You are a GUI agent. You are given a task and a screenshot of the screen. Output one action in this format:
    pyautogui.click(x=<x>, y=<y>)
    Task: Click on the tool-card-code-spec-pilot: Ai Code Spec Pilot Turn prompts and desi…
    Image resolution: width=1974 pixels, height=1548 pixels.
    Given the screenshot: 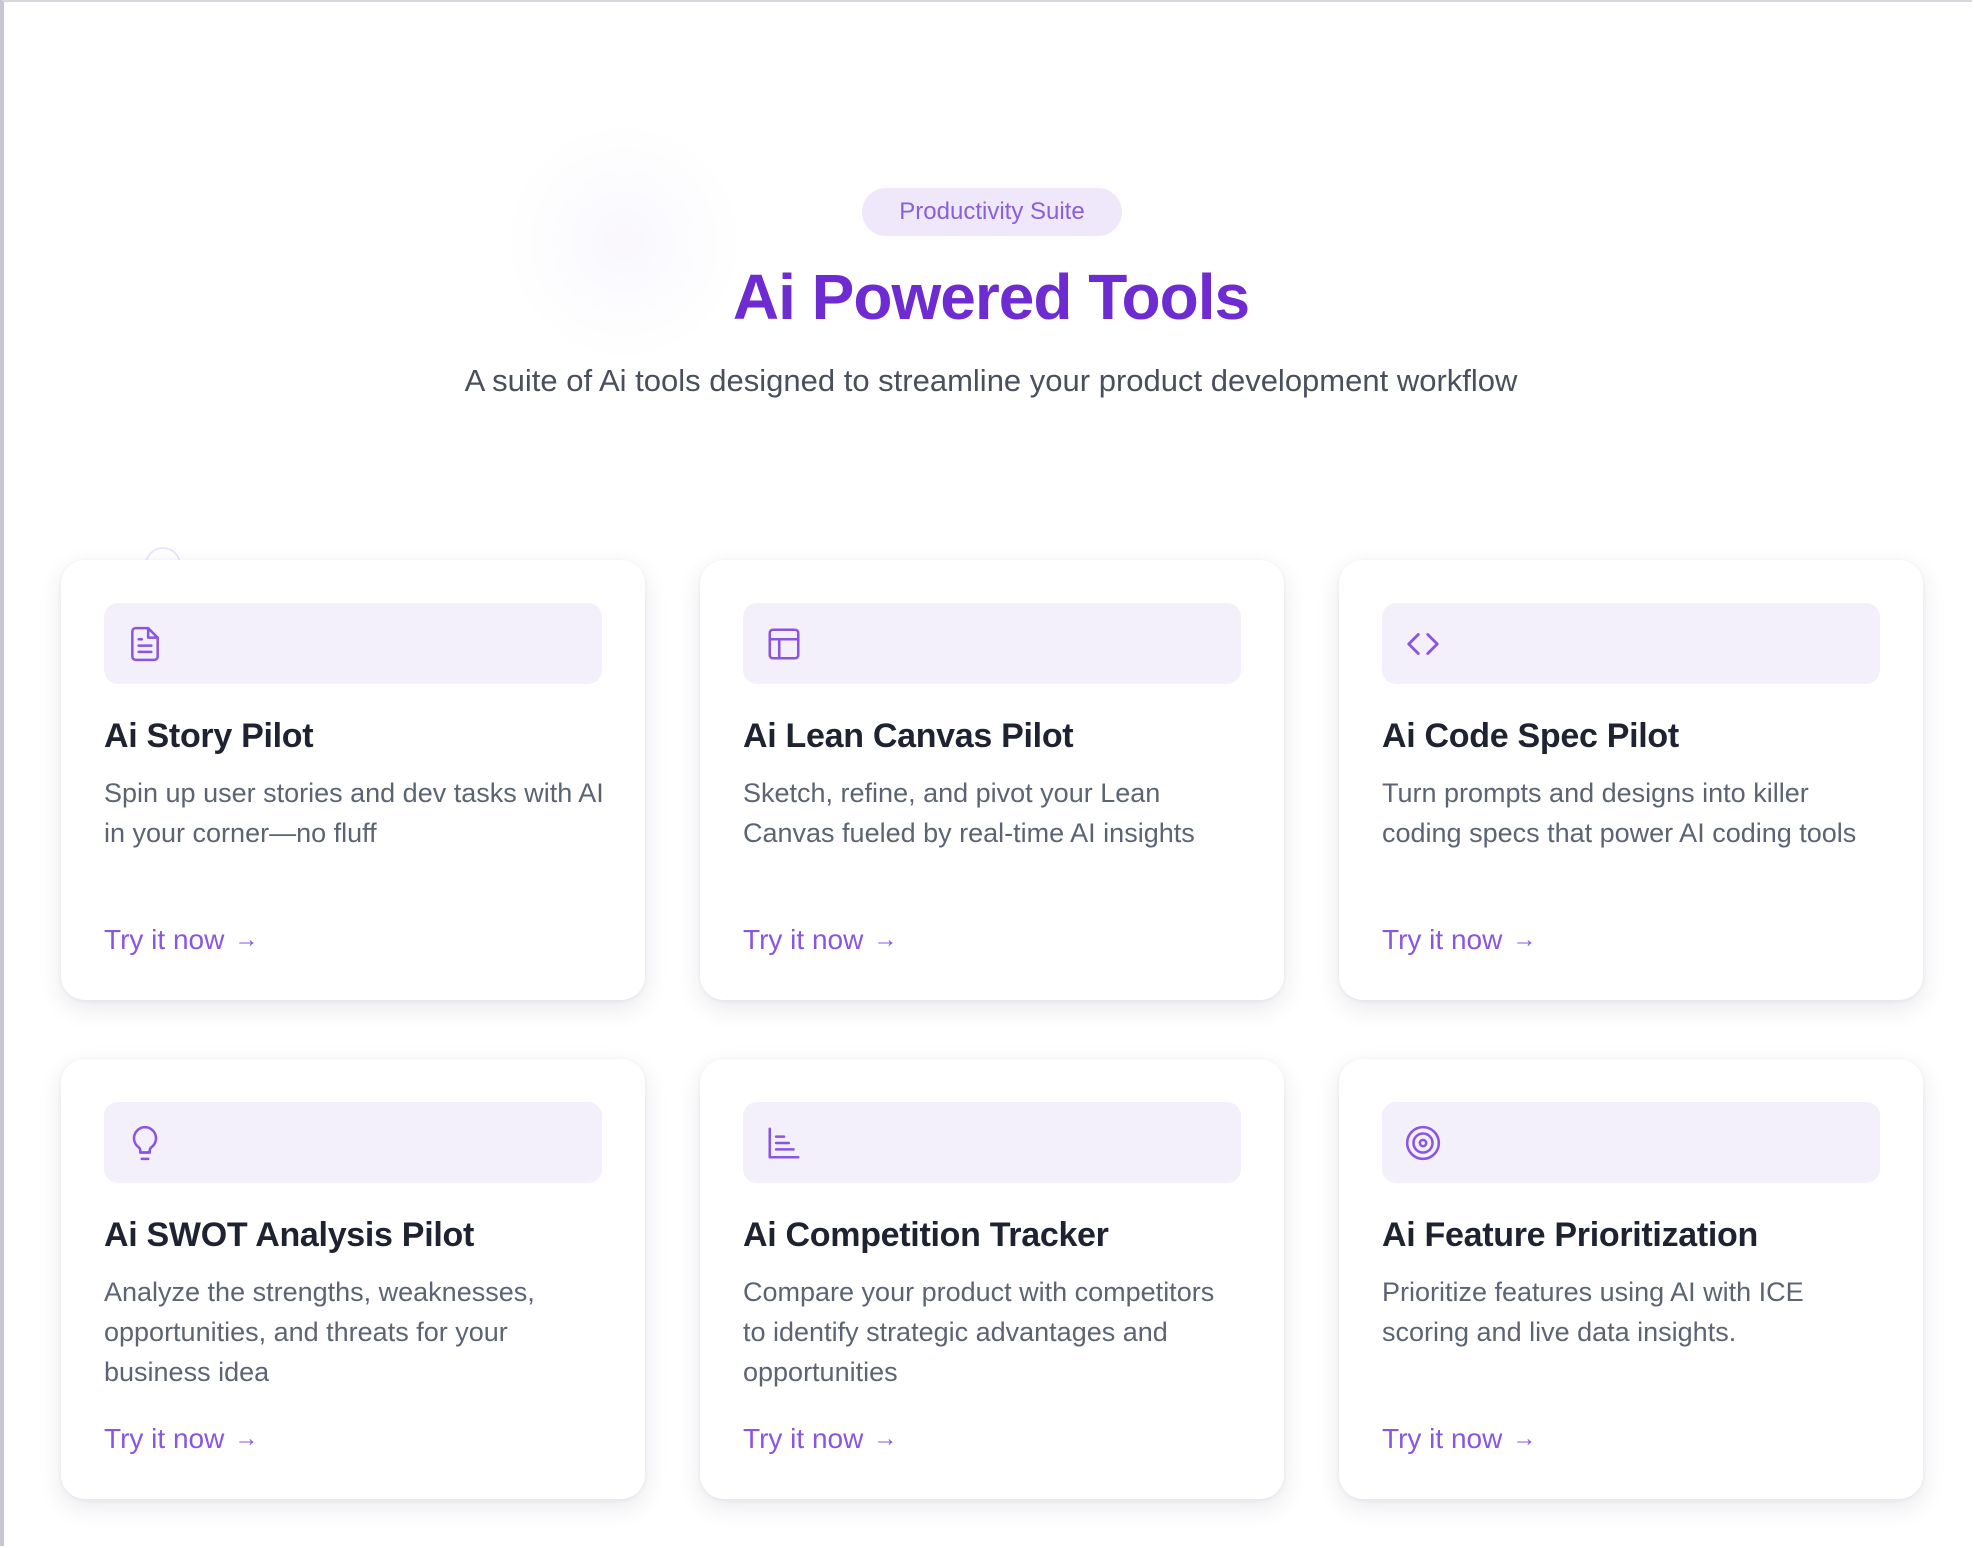 What is the action you would take?
    pyautogui.click(x=1631, y=780)
    